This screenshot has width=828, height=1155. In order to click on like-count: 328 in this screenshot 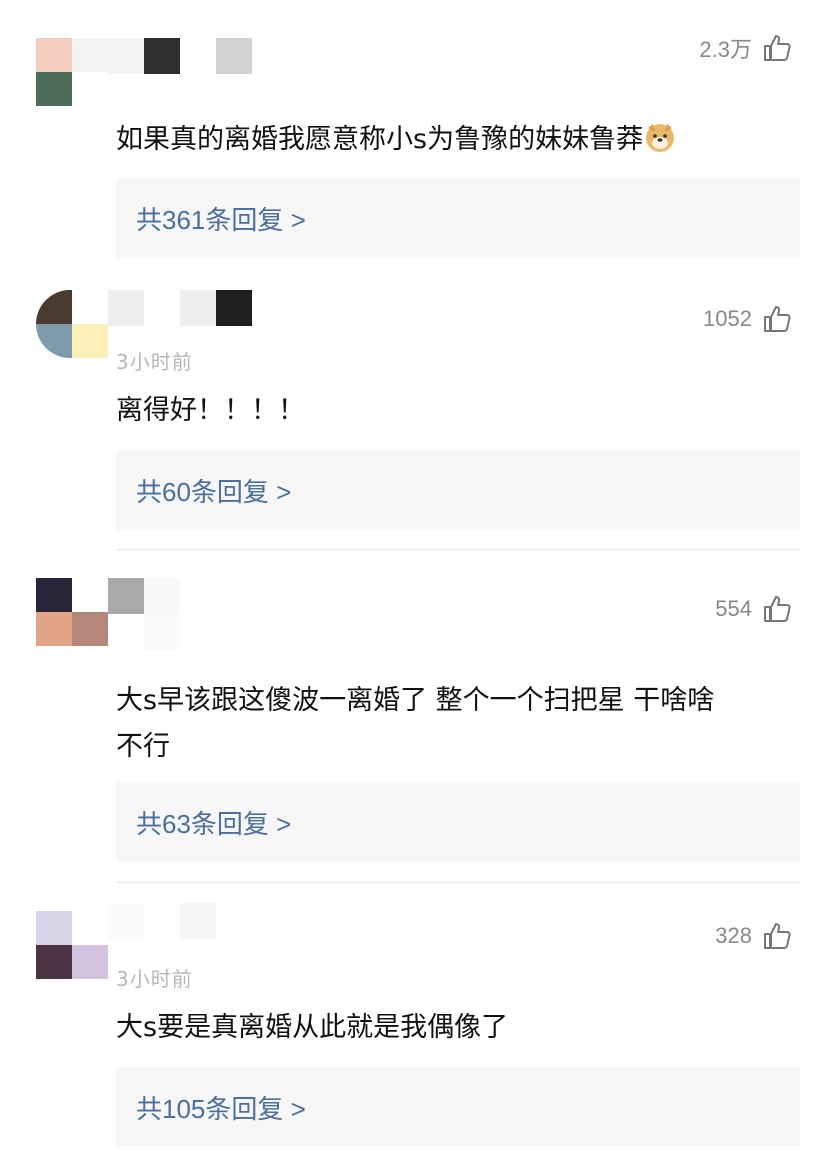, I will do `click(733, 935)`.